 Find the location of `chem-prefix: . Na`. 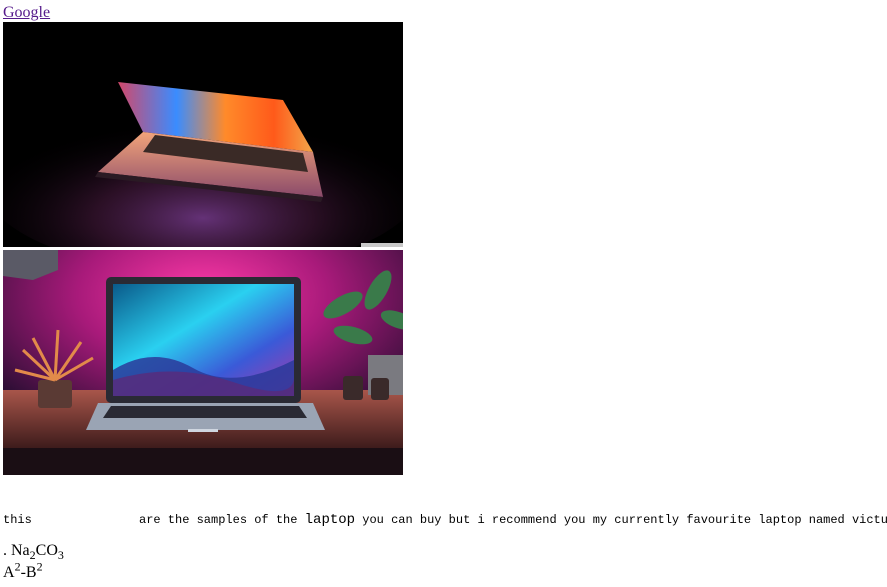

chem-prefix: . Na is located at coordinates (16, 550).